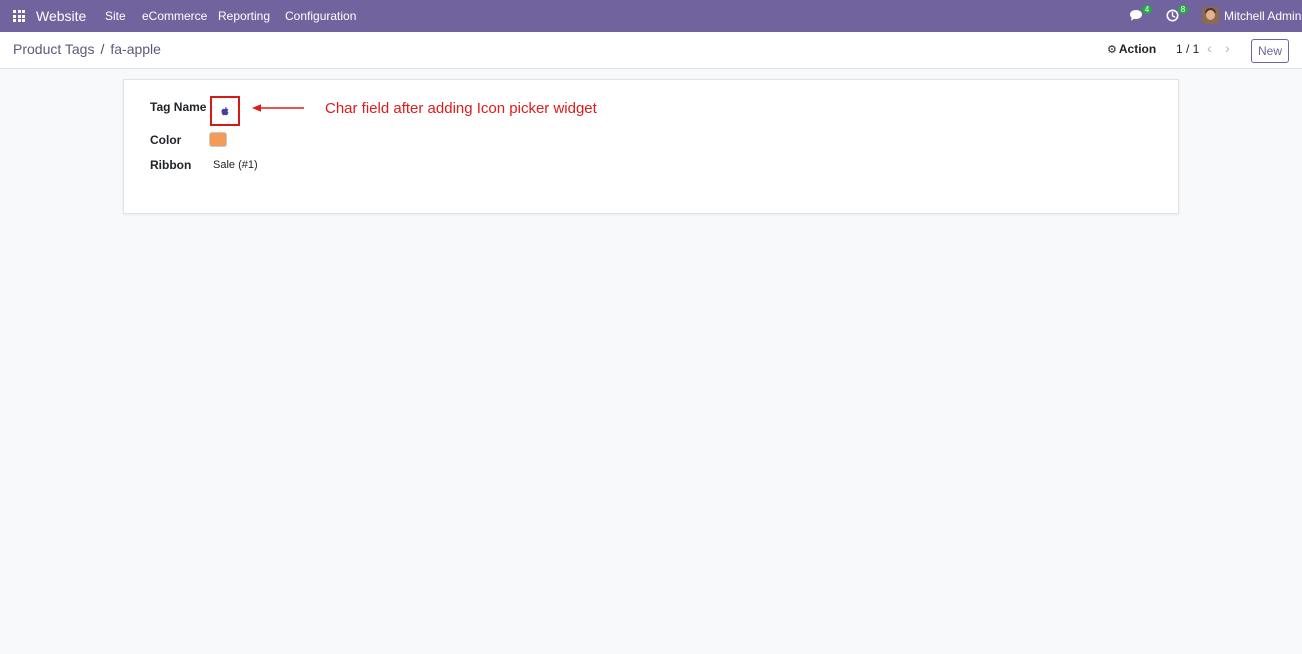 Image resolution: width=1302 pixels, height=654 pixels. I want to click on menu-item-ecommerce: eCommerce, so click(174, 16).